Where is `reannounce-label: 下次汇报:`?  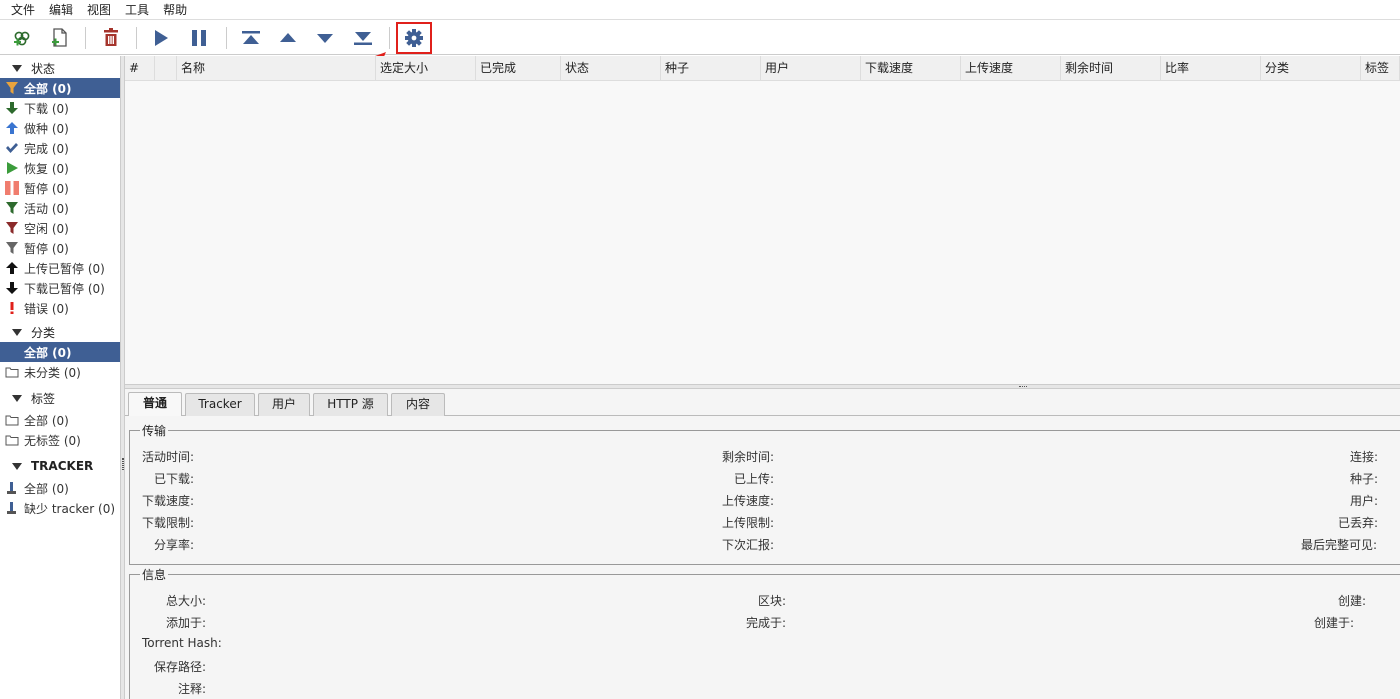 reannounce-label: 下次汇报: is located at coordinates (748, 545).